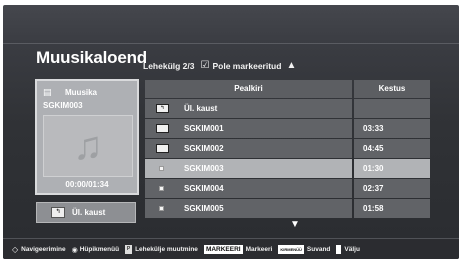  What do you see at coordinates (89, 212) in the screenshot?
I see `up-folder-label: Ül. kaust` at bounding box center [89, 212].